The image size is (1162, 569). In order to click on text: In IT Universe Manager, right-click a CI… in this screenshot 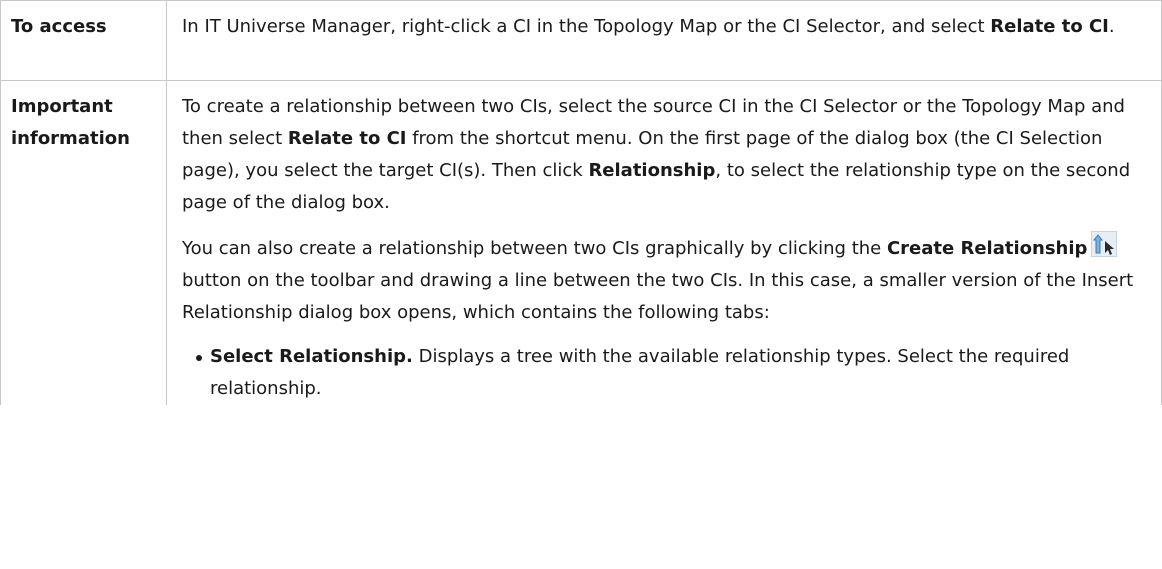, I will do `click(586, 26)`.